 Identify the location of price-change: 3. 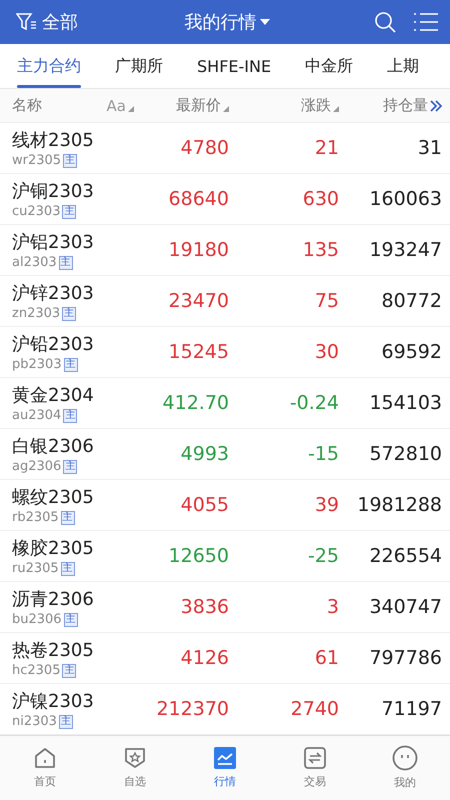
(332, 607).